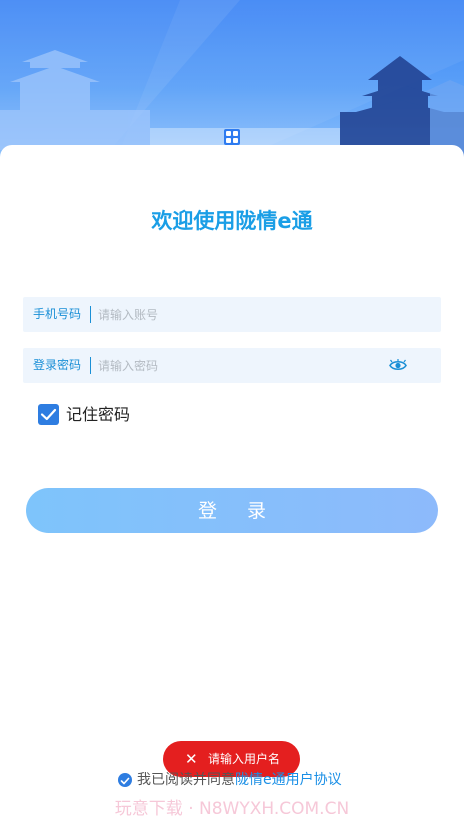  Describe the element at coordinates (232, 809) in the screenshot. I see `watermark: 玩意下载 · N8WYXH.COM.CN` at that location.